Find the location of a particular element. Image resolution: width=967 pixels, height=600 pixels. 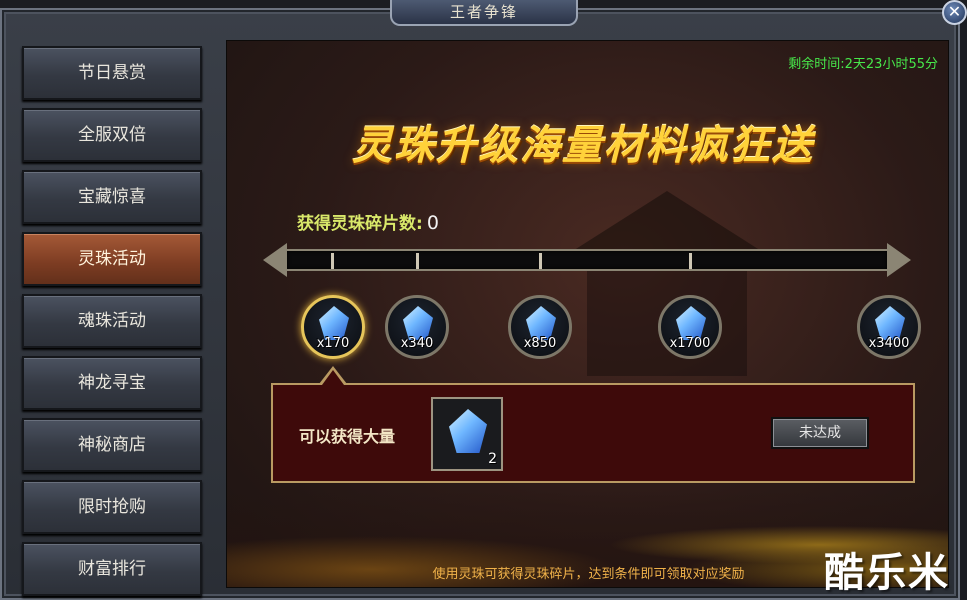

progress-track is located at coordinates (587, 261).